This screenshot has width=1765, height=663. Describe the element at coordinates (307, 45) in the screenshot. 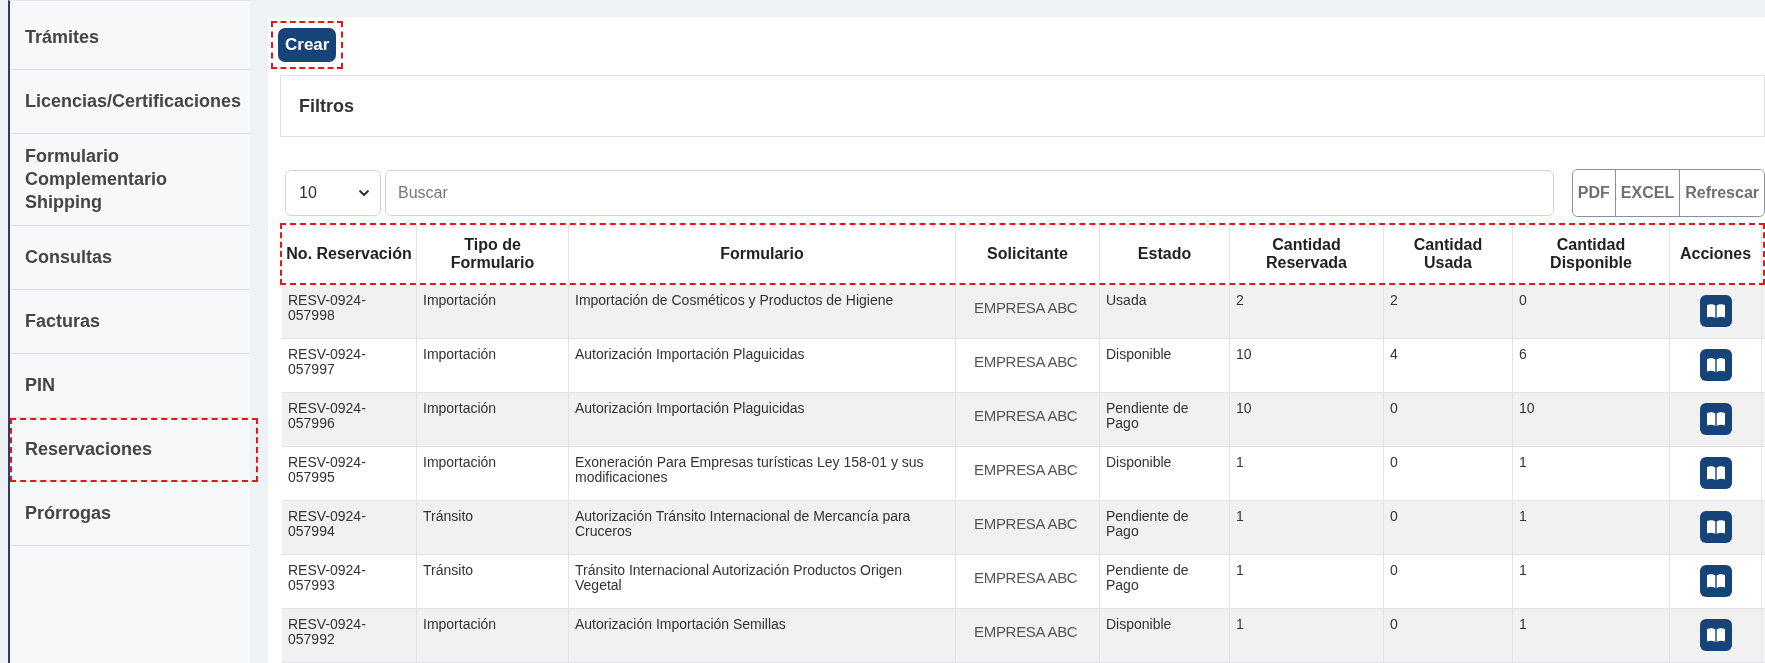

I see `create-button: Crear` at that location.